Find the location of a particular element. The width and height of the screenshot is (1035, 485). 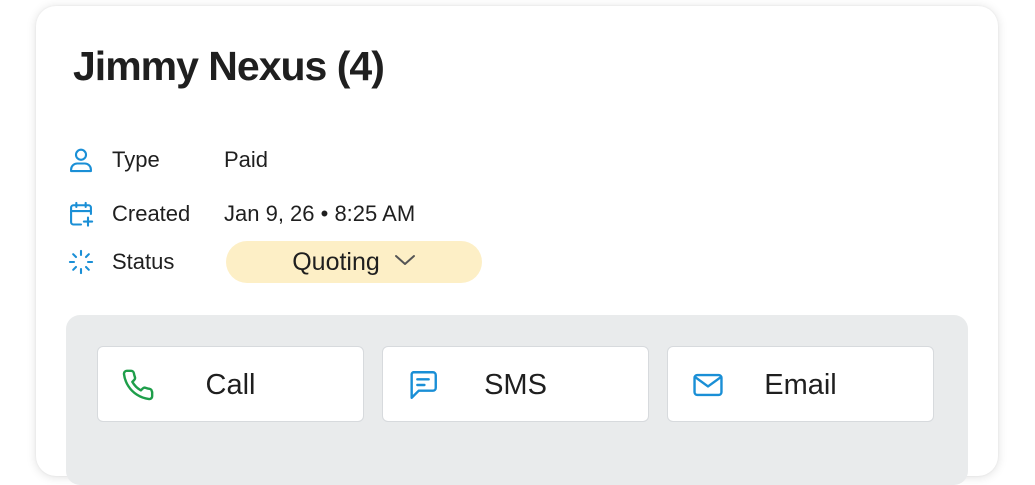

loader-icon is located at coordinates (81, 262).